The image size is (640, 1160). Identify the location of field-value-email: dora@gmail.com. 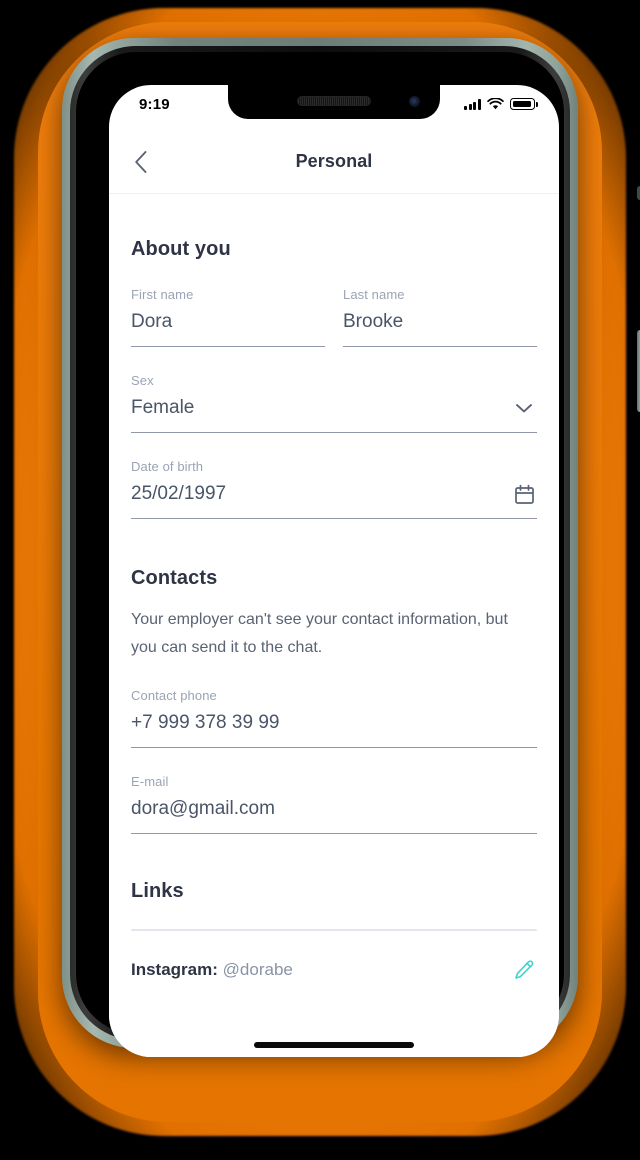
(203, 808).